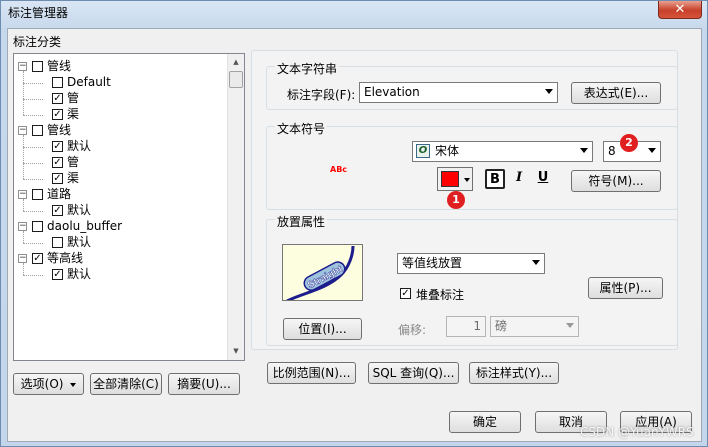  I want to click on offset-unit-combo: 磅, so click(534, 326).